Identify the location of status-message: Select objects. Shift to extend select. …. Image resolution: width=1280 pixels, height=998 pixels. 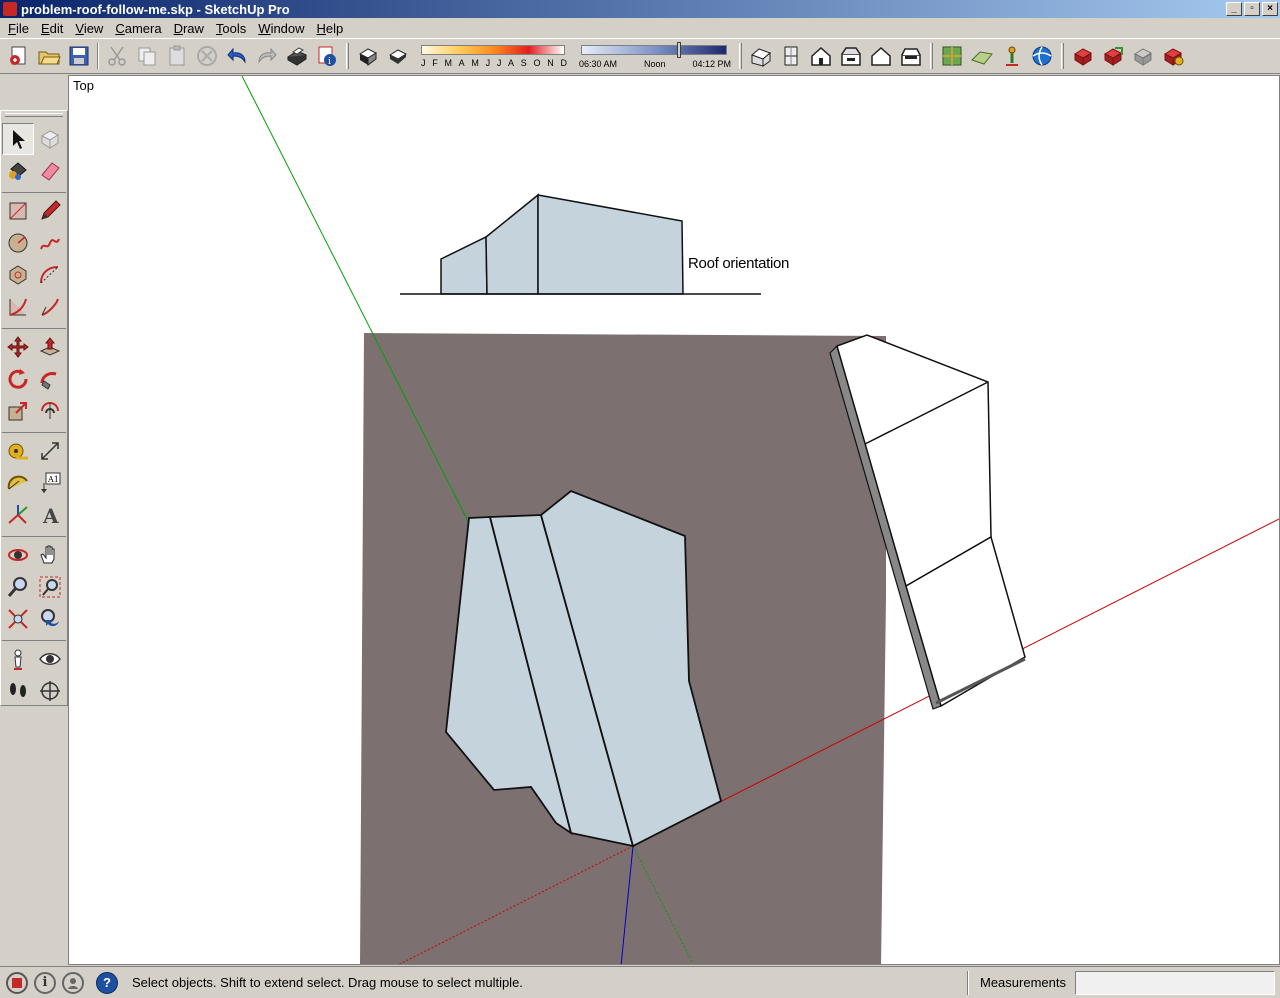
(327, 982).